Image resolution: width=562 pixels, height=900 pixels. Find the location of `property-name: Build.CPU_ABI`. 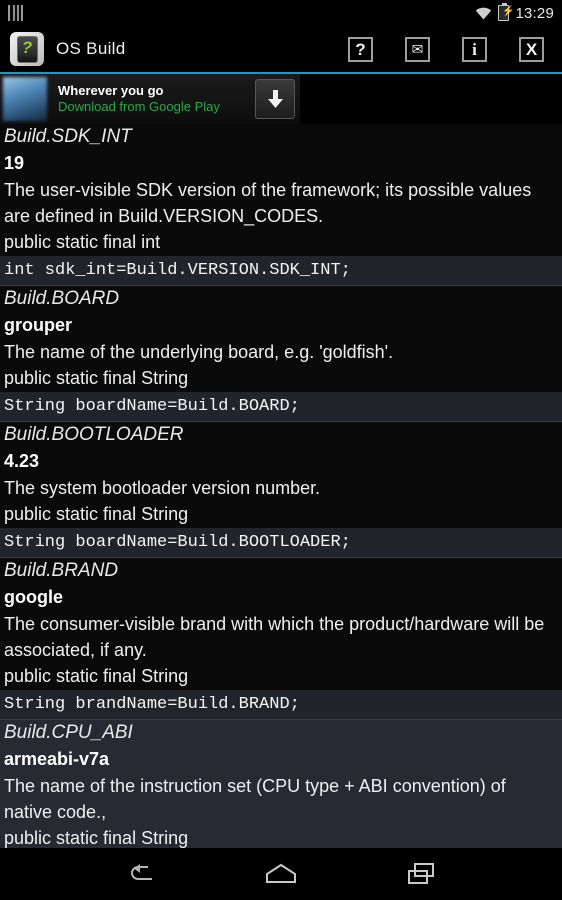

property-name: Build.CPU_ABI is located at coordinates (68, 732).